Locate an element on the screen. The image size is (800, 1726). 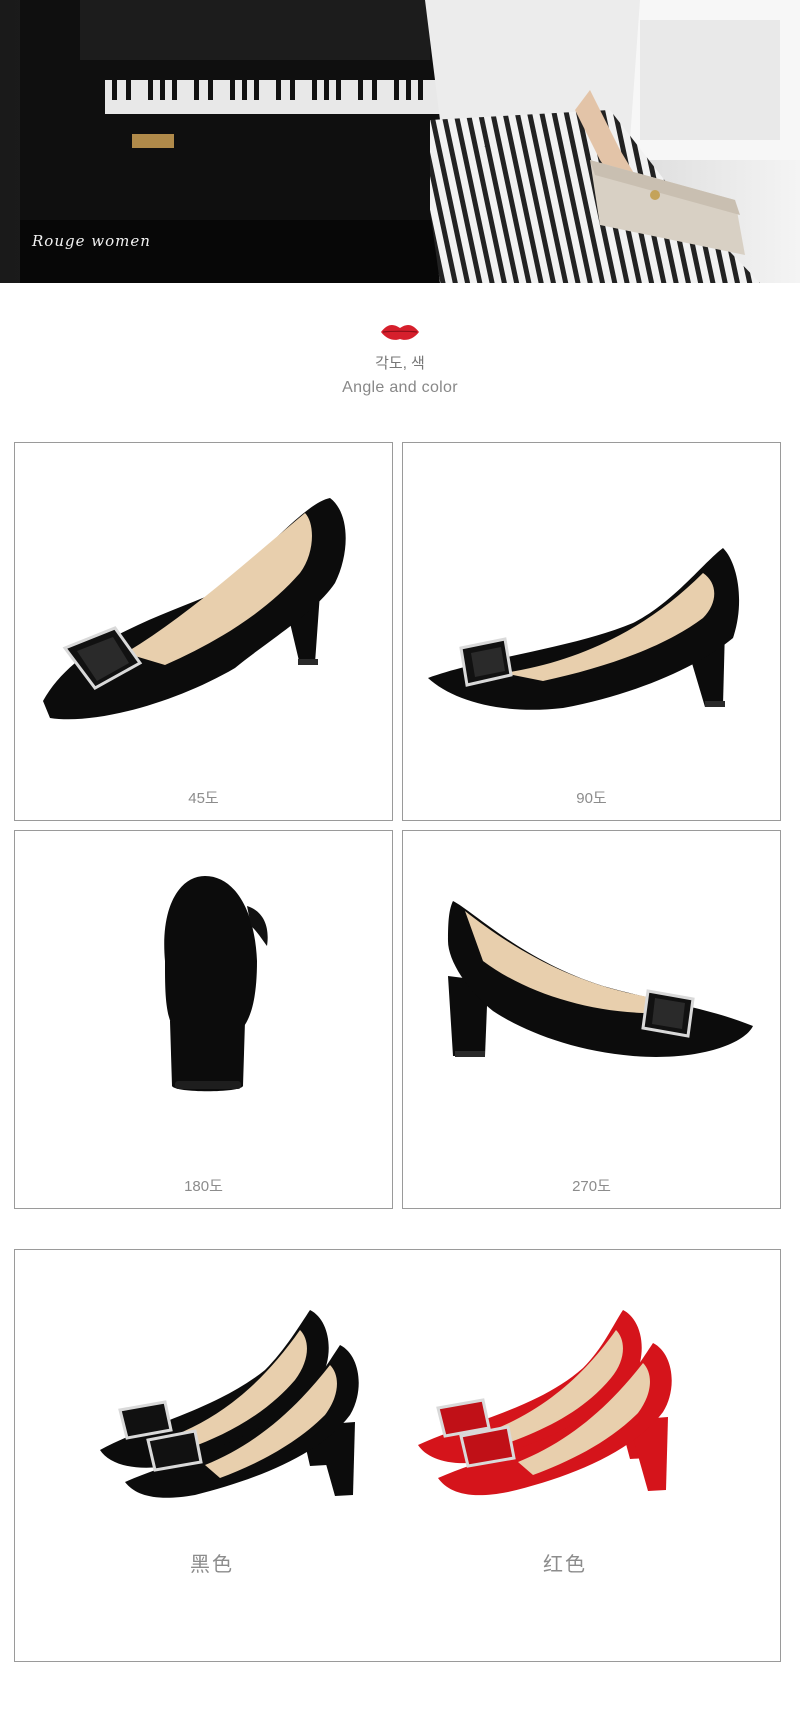
angle-label-270: 270도 is located at coordinates (591, 1186).